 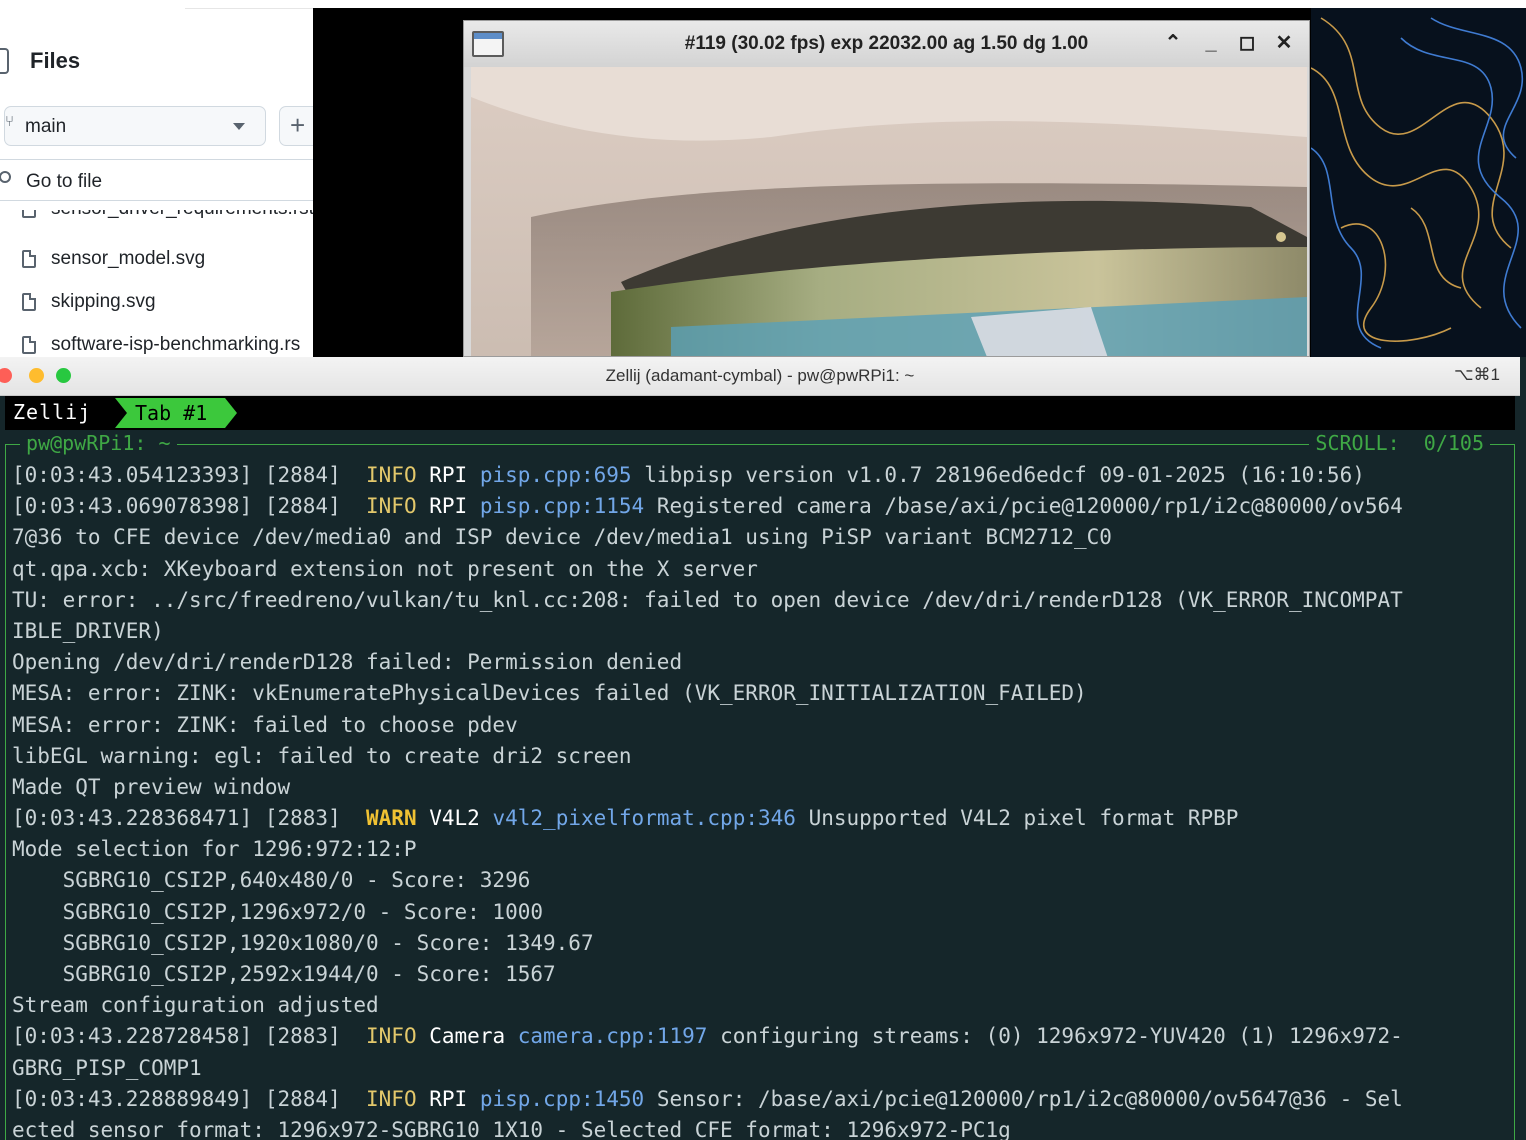 What do you see at coordinates (767, 912) in the screenshot?
I see `terminal-line: SGBRG10_CSI2P,1296x972/0 - Score: 1000` at bounding box center [767, 912].